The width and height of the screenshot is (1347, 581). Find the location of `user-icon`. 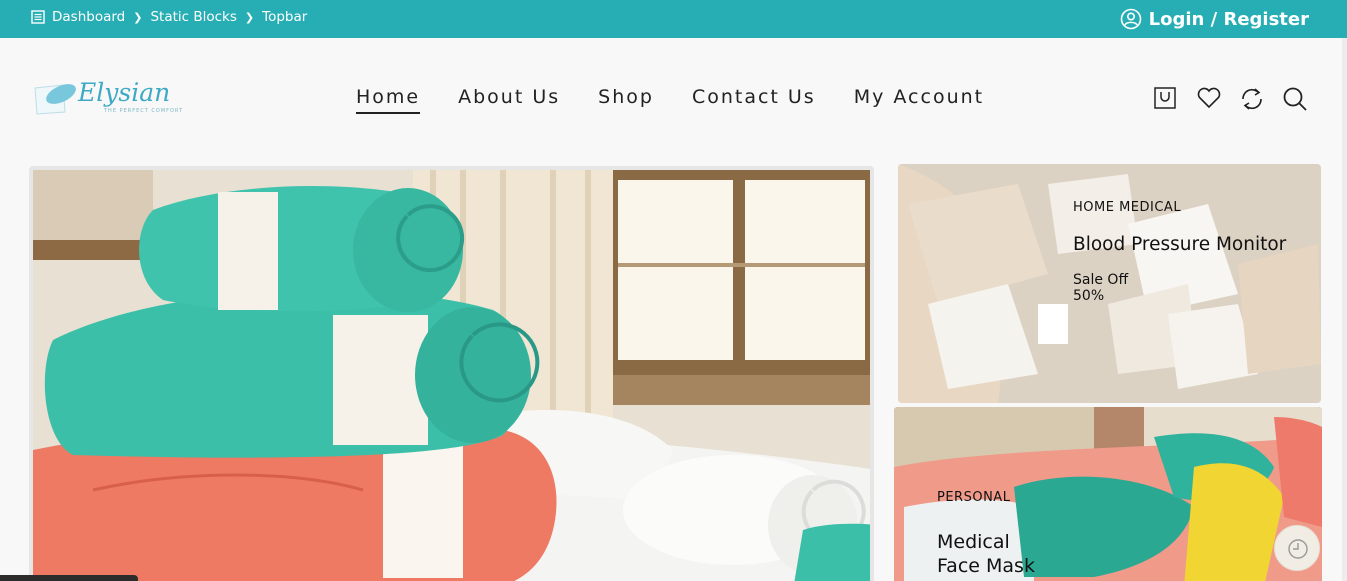

user-icon is located at coordinates (1130, 19).